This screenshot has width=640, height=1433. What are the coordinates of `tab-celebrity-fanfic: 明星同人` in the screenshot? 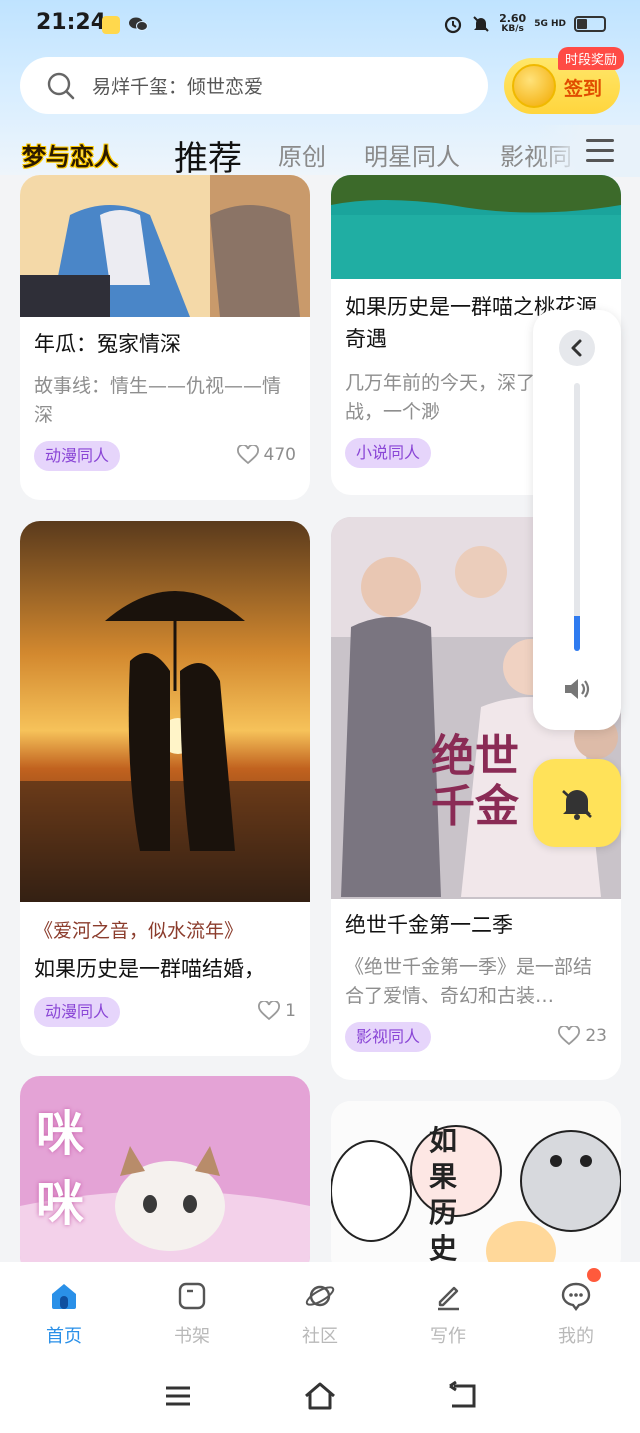 It's located at (412, 154).